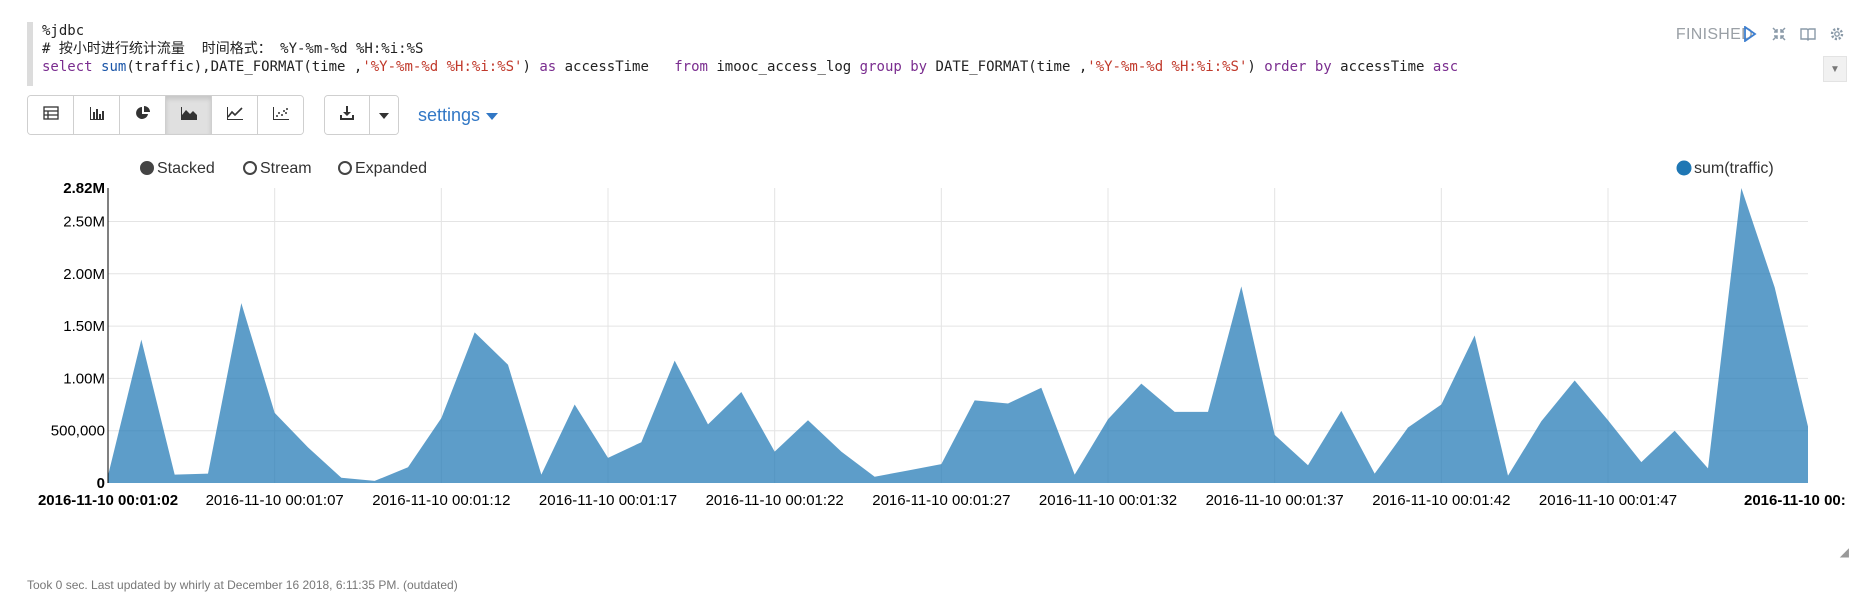 Image resolution: width=1861 pixels, height=606 pixels. Describe the element at coordinates (84, 188) in the screenshot. I see `y-tick-label: 2.82M` at that location.